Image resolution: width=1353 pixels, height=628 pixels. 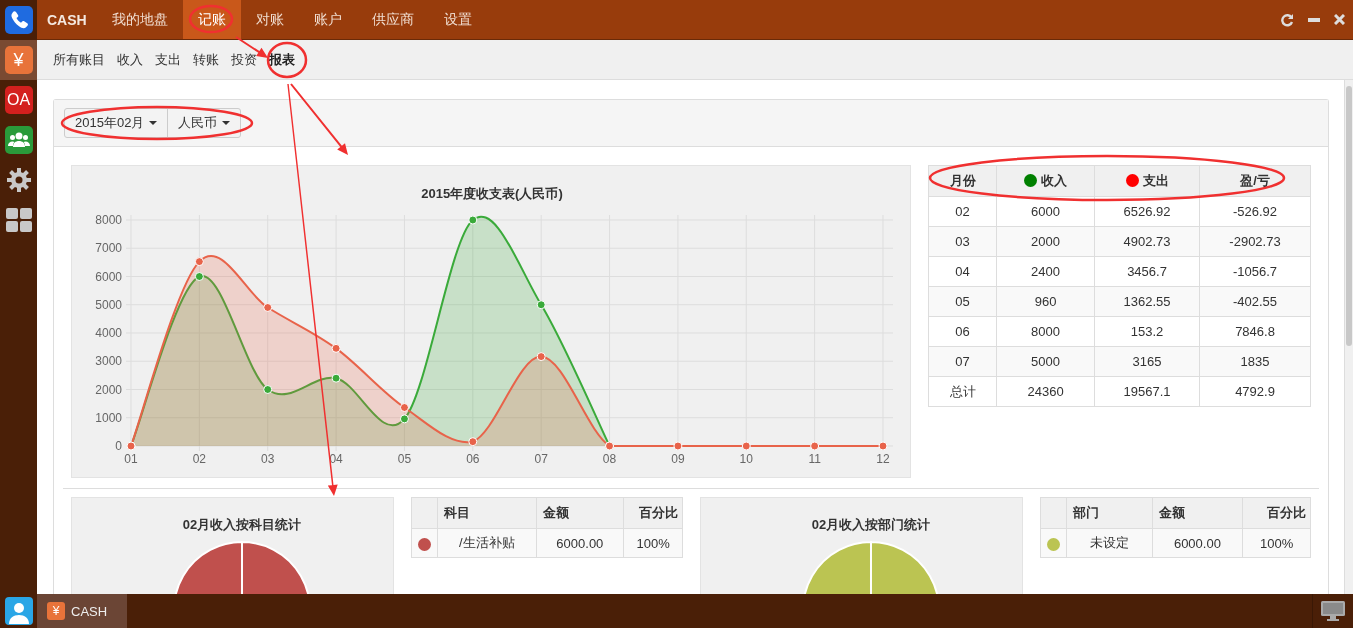 What do you see at coordinates (1255, 331) in the screenshot?
I see `table-cell: 7846.8` at bounding box center [1255, 331].